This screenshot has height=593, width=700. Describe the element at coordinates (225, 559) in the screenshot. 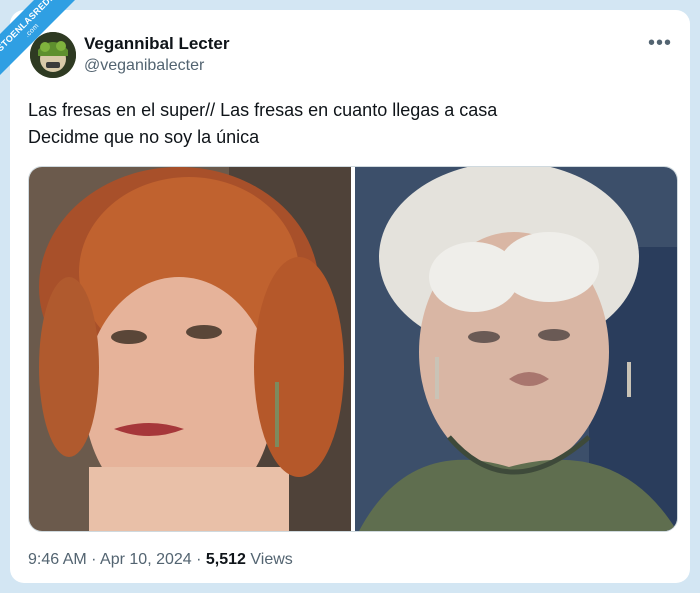

I see `views-count: 5,512` at that location.